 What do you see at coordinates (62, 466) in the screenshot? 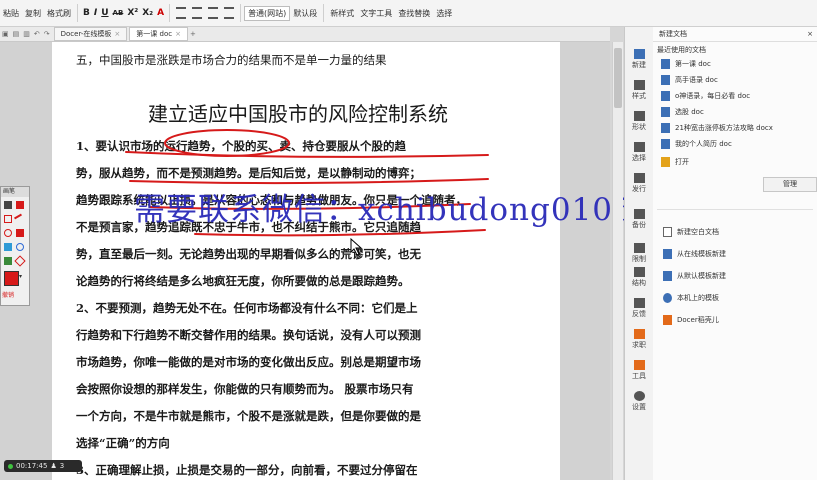
I see `viewer-count: 3` at bounding box center [62, 466].